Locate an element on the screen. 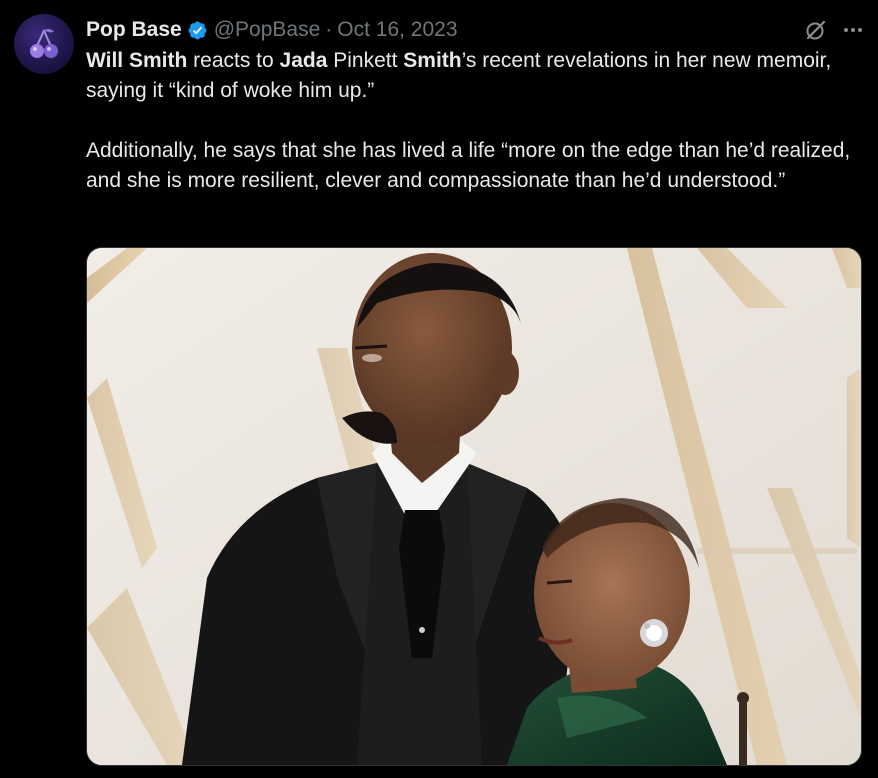 This screenshot has height=778, width=878. avatar is located at coordinates (44, 44).